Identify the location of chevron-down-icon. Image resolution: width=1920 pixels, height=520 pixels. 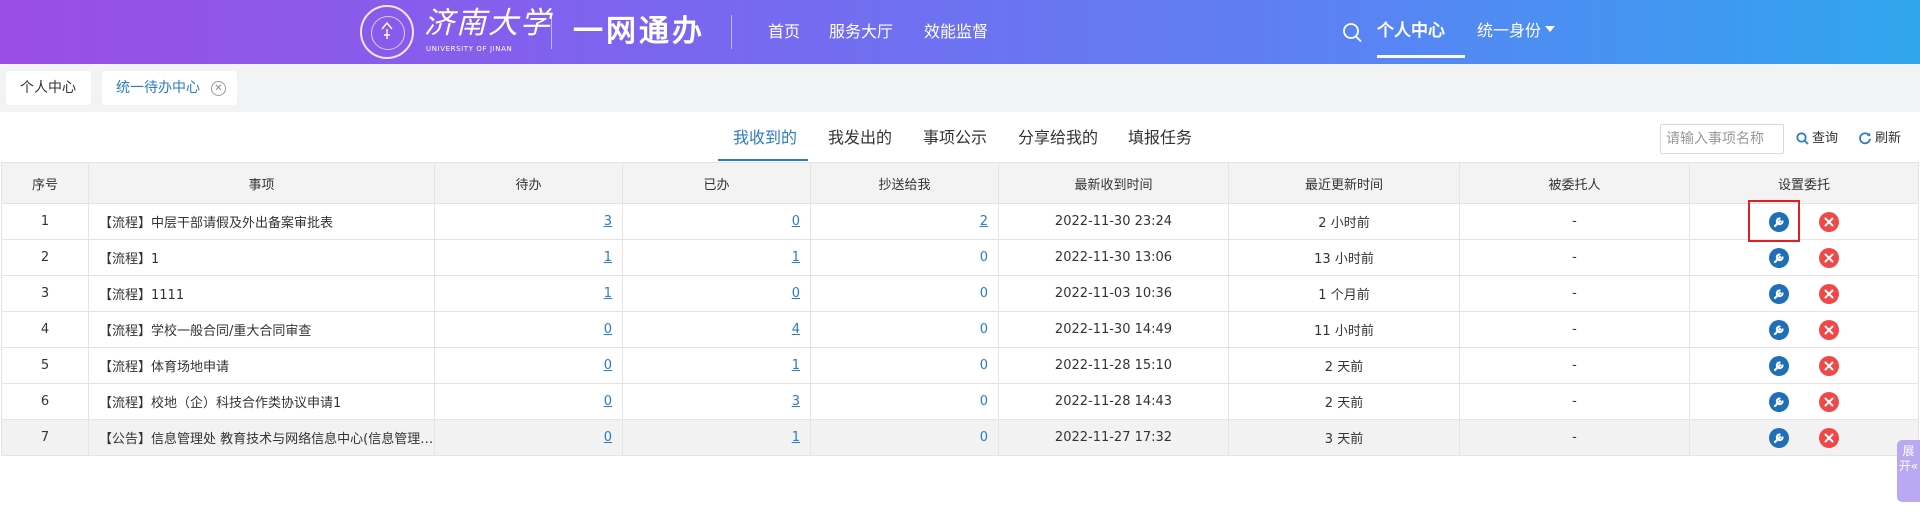
(1550, 29).